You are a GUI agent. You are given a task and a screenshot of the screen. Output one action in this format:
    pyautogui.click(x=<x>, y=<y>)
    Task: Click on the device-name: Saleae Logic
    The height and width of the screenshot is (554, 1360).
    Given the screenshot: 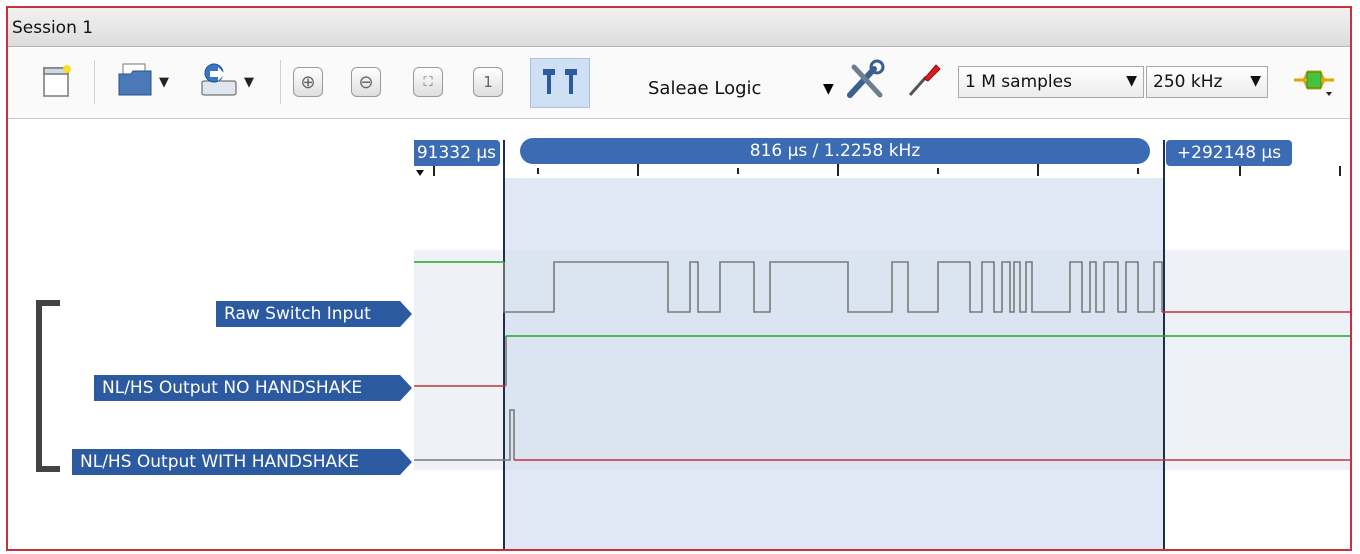 What is the action you would take?
    pyautogui.click(x=704, y=88)
    